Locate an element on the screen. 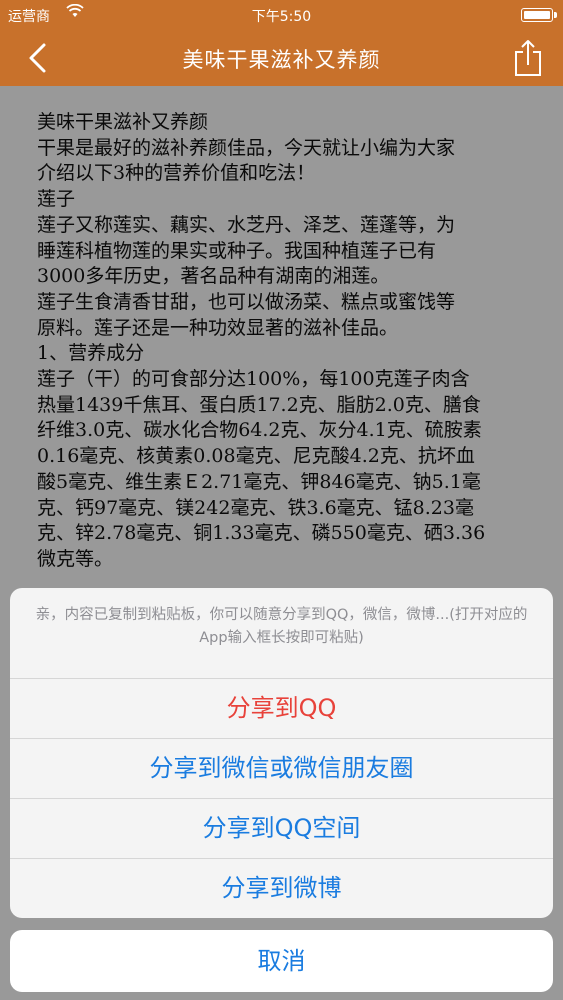 Image resolution: width=563 pixels, height=1000 pixels. back-button is located at coordinates (39, 58).